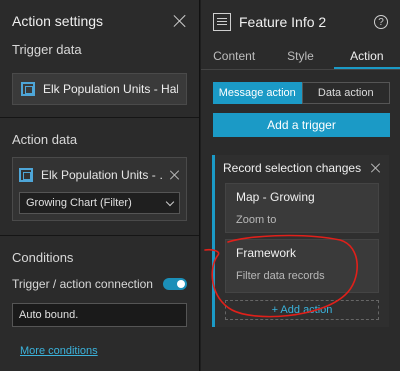  I want to click on add-trigger-button: Add a trigger, so click(301, 125).